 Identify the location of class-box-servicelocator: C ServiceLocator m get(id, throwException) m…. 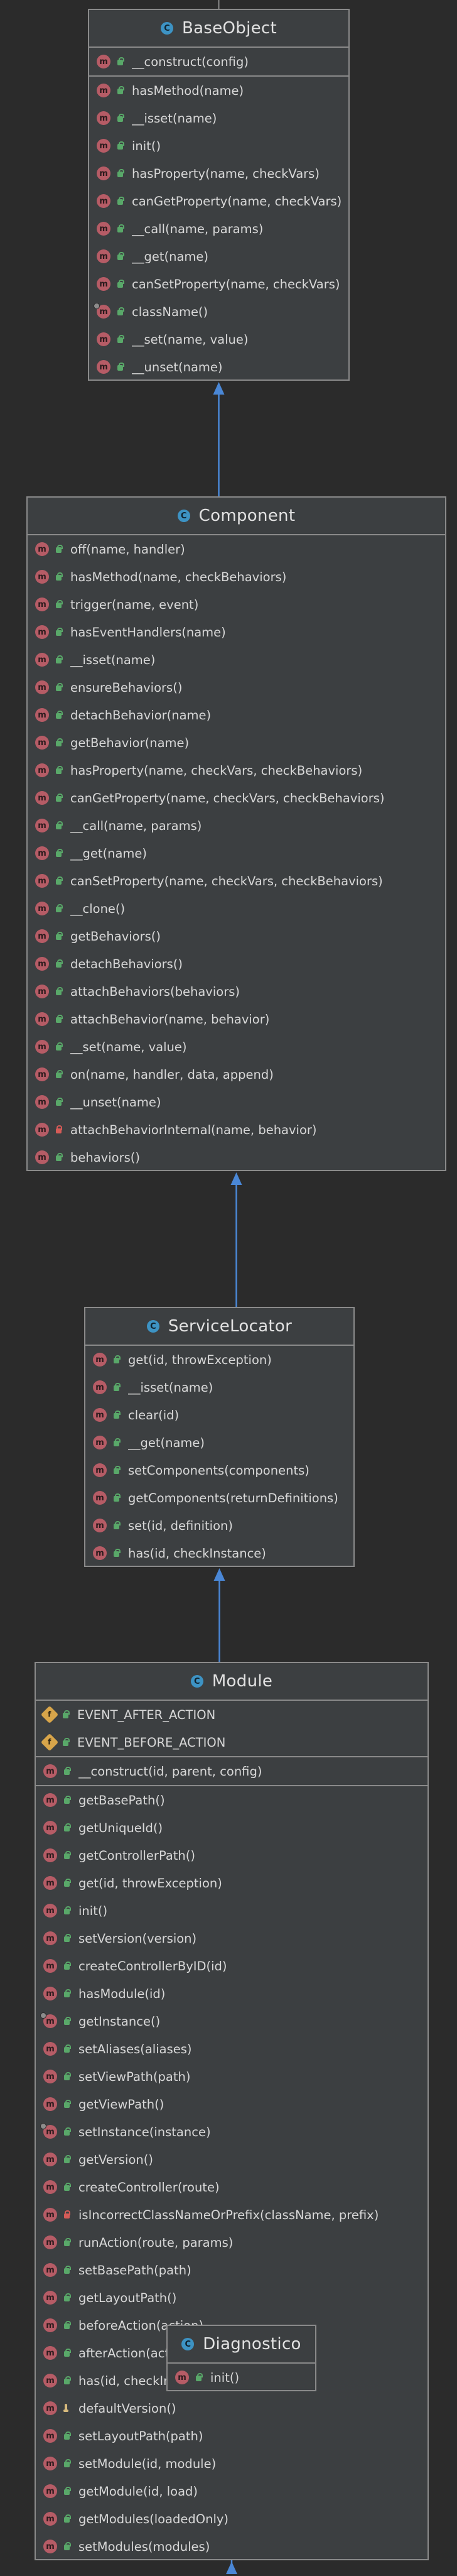
(219, 1437).